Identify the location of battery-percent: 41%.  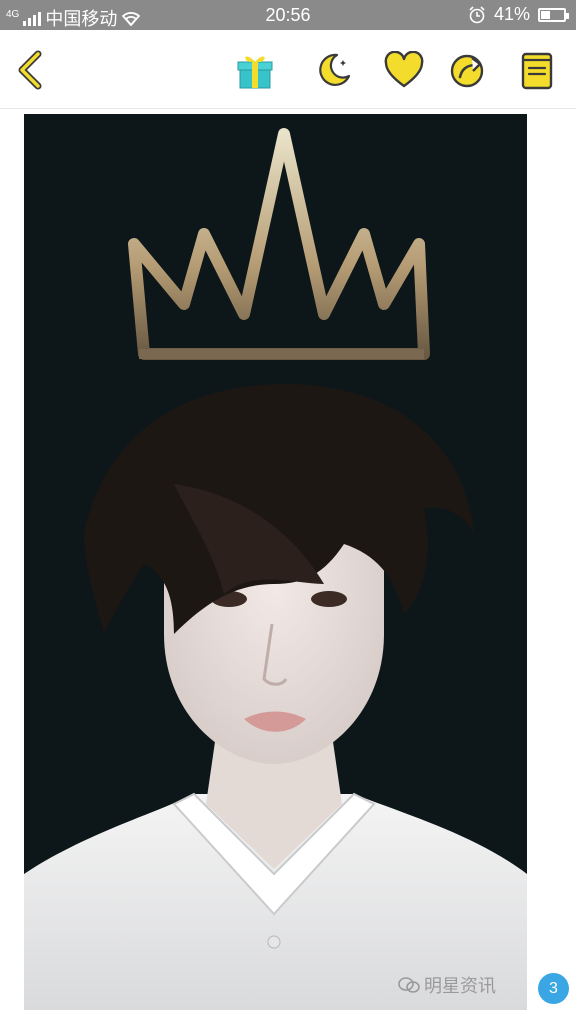
(511, 14).